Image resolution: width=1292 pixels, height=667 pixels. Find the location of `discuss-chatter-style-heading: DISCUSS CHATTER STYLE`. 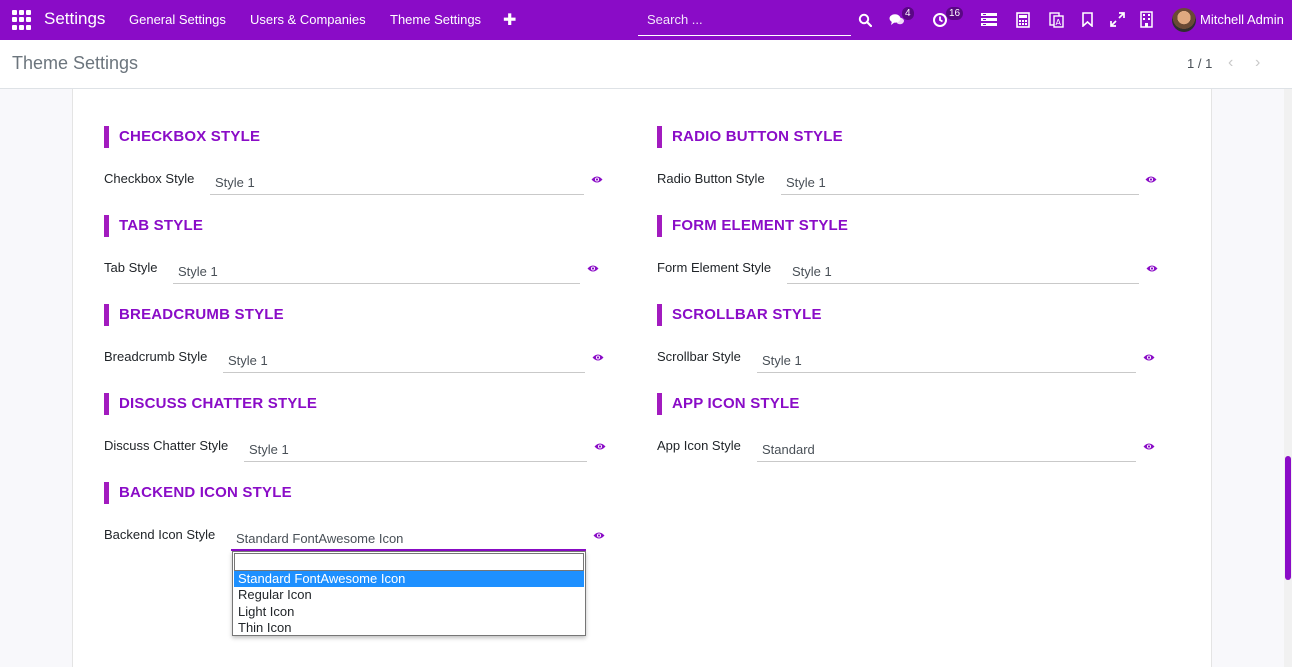

discuss-chatter-style-heading: DISCUSS CHATTER STYLE is located at coordinates (210, 404).